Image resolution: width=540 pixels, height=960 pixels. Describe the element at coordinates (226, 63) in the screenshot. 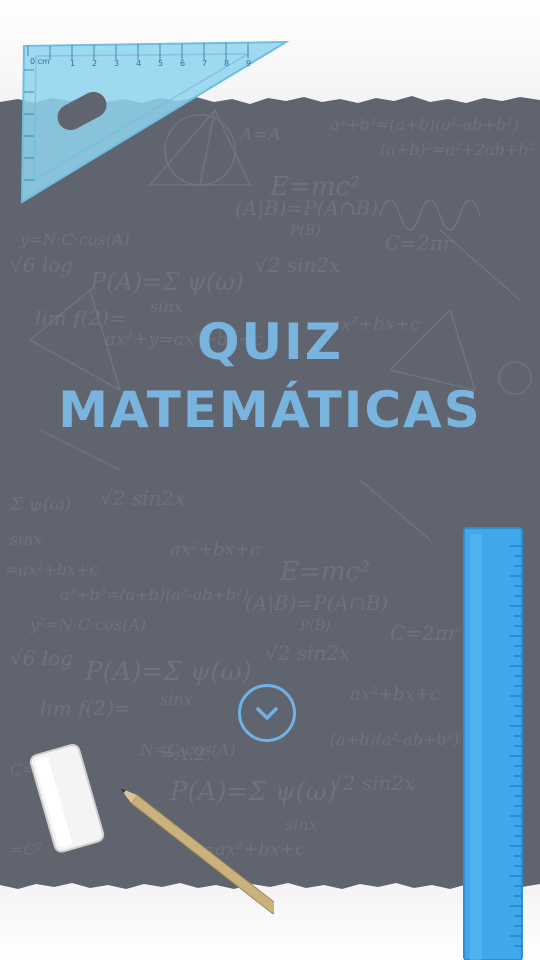

I see `svg-text: 8` at that location.